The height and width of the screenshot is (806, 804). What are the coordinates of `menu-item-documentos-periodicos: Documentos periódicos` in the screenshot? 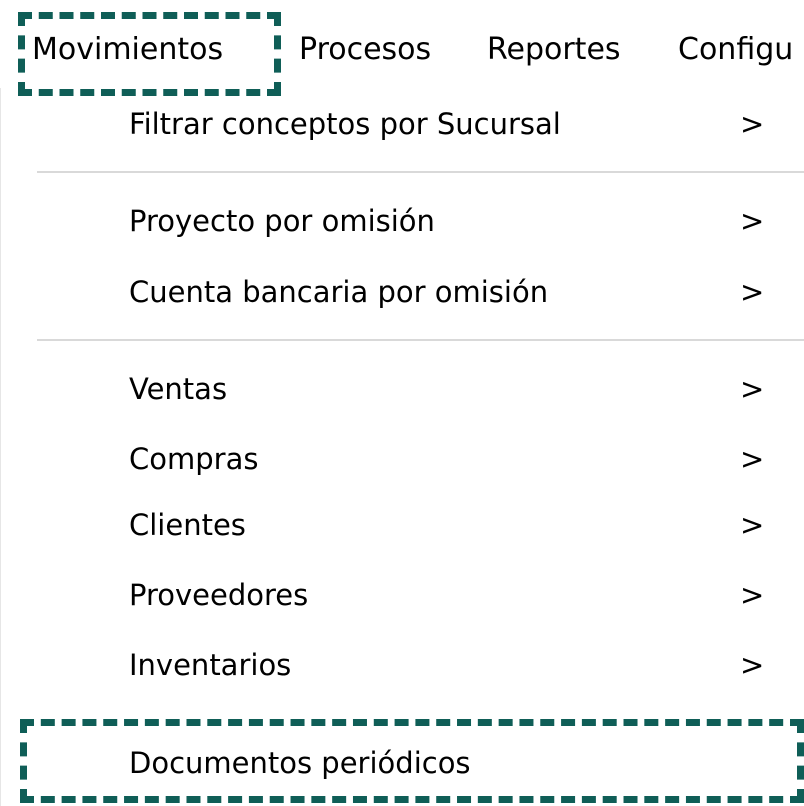 It's located at (402, 764).